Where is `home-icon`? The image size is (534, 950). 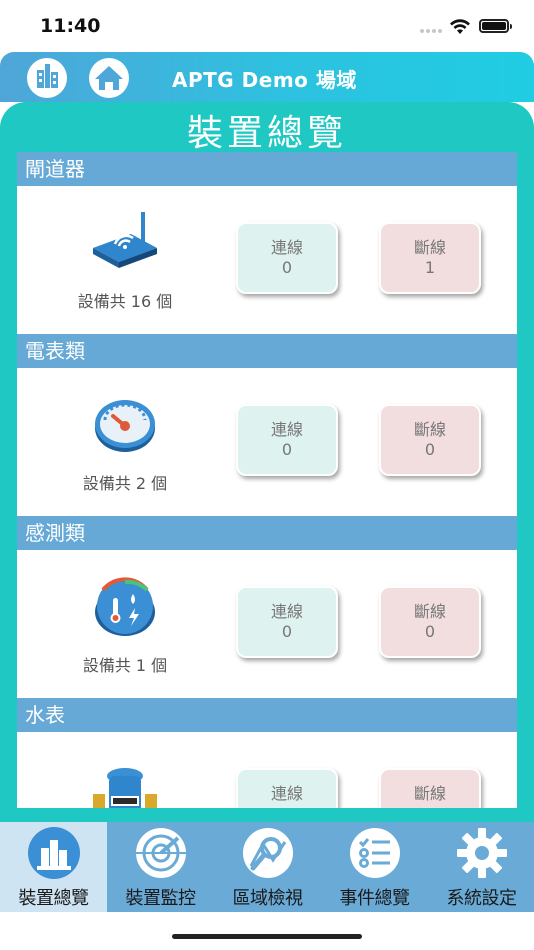
home-icon is located at coordinates (109, 78).